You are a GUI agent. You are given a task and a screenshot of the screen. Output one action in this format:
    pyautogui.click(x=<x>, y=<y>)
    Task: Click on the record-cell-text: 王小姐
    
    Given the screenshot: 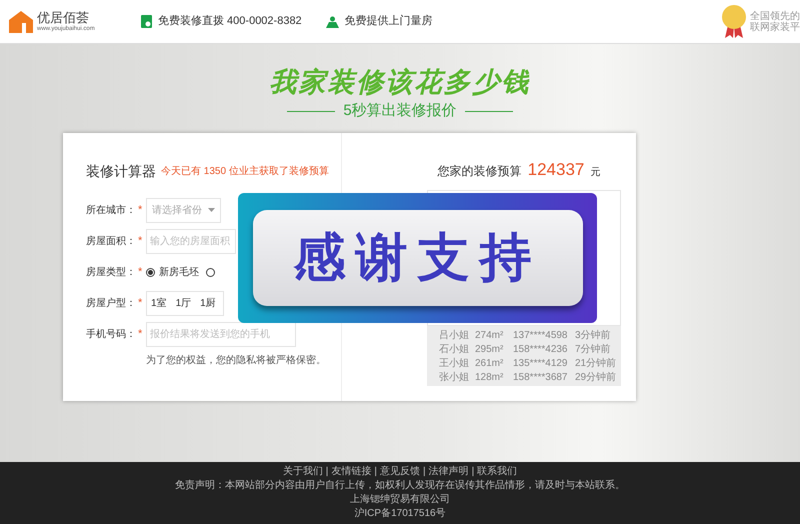 What is the action you would take?
    pyautogui.click(x=453, y=363)
    